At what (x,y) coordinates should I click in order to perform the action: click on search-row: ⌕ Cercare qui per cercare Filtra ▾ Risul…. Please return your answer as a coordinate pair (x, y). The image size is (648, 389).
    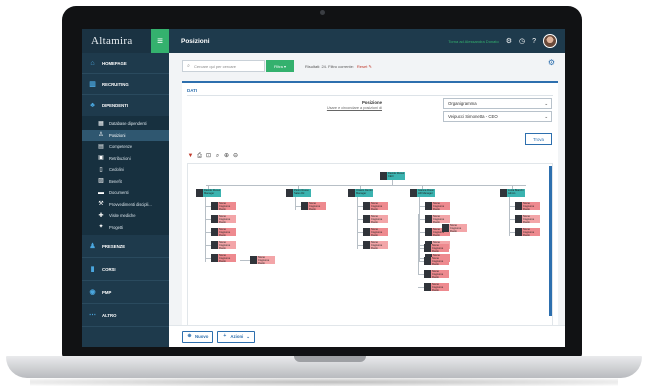
    Looking at the image, I should click on (277, 66).